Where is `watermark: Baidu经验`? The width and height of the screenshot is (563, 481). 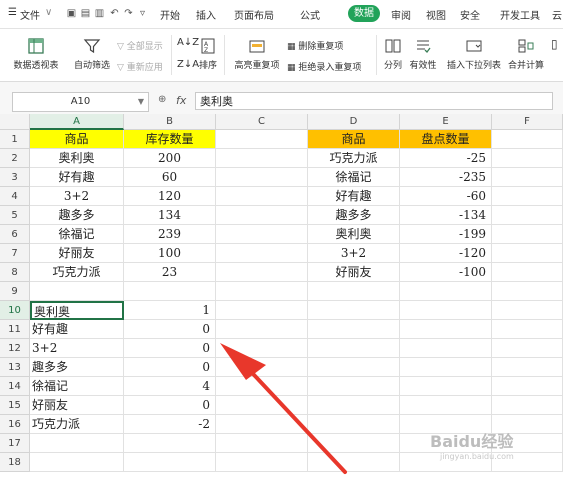 watermark: Baidu经验 is located at coordinates (472, 441).